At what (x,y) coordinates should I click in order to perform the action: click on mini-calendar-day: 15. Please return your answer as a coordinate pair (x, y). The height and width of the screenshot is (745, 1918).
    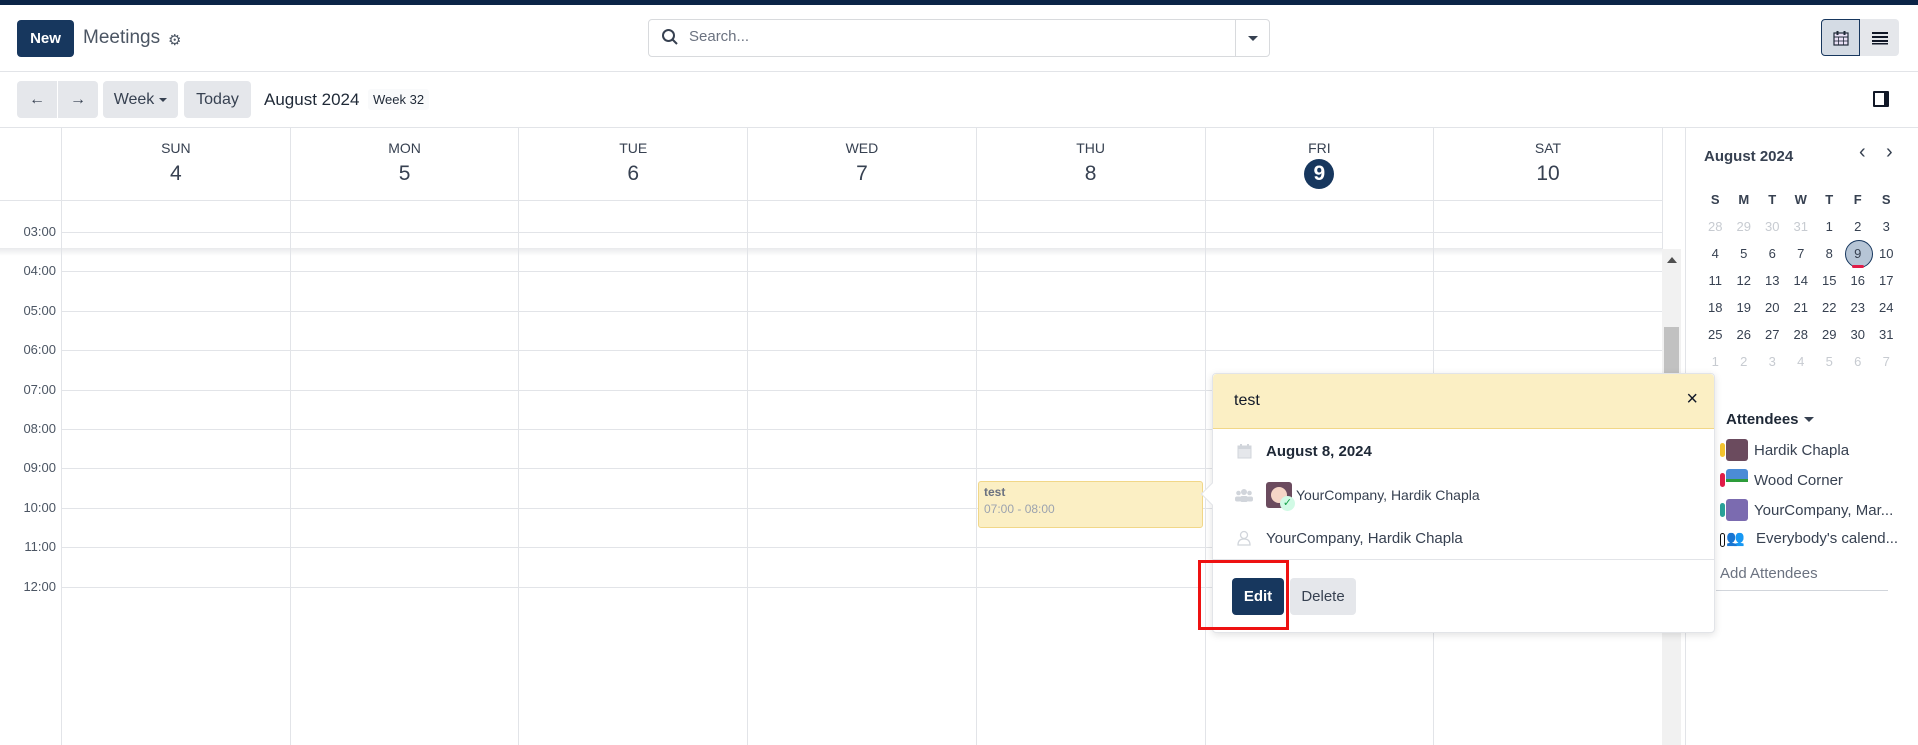
    Looking at the image, I should click on (1829, 280).